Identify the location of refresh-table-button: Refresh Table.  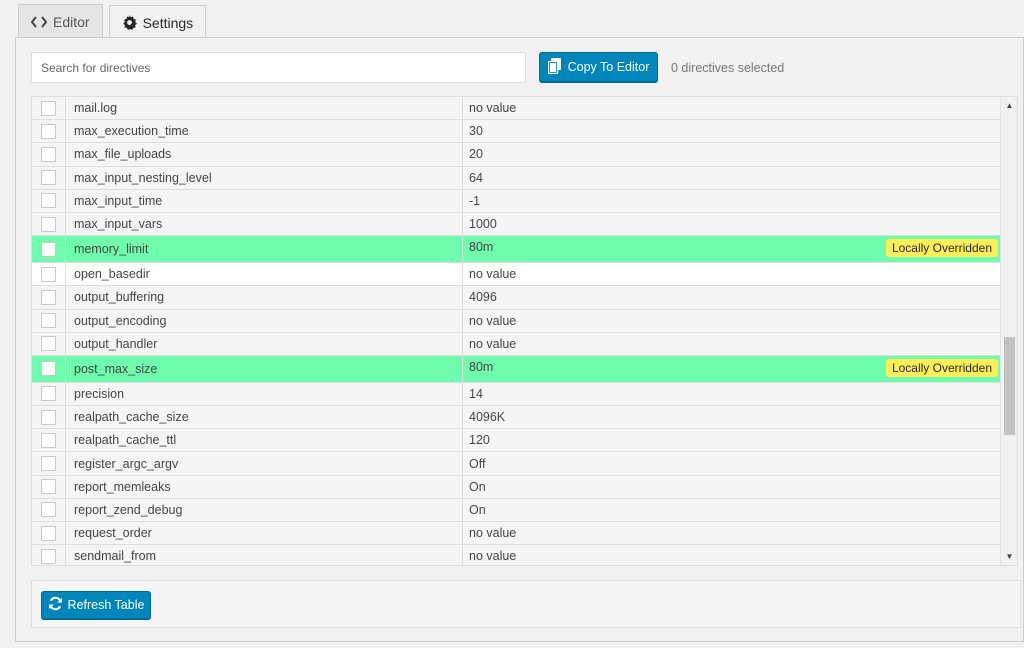
(96, 605).